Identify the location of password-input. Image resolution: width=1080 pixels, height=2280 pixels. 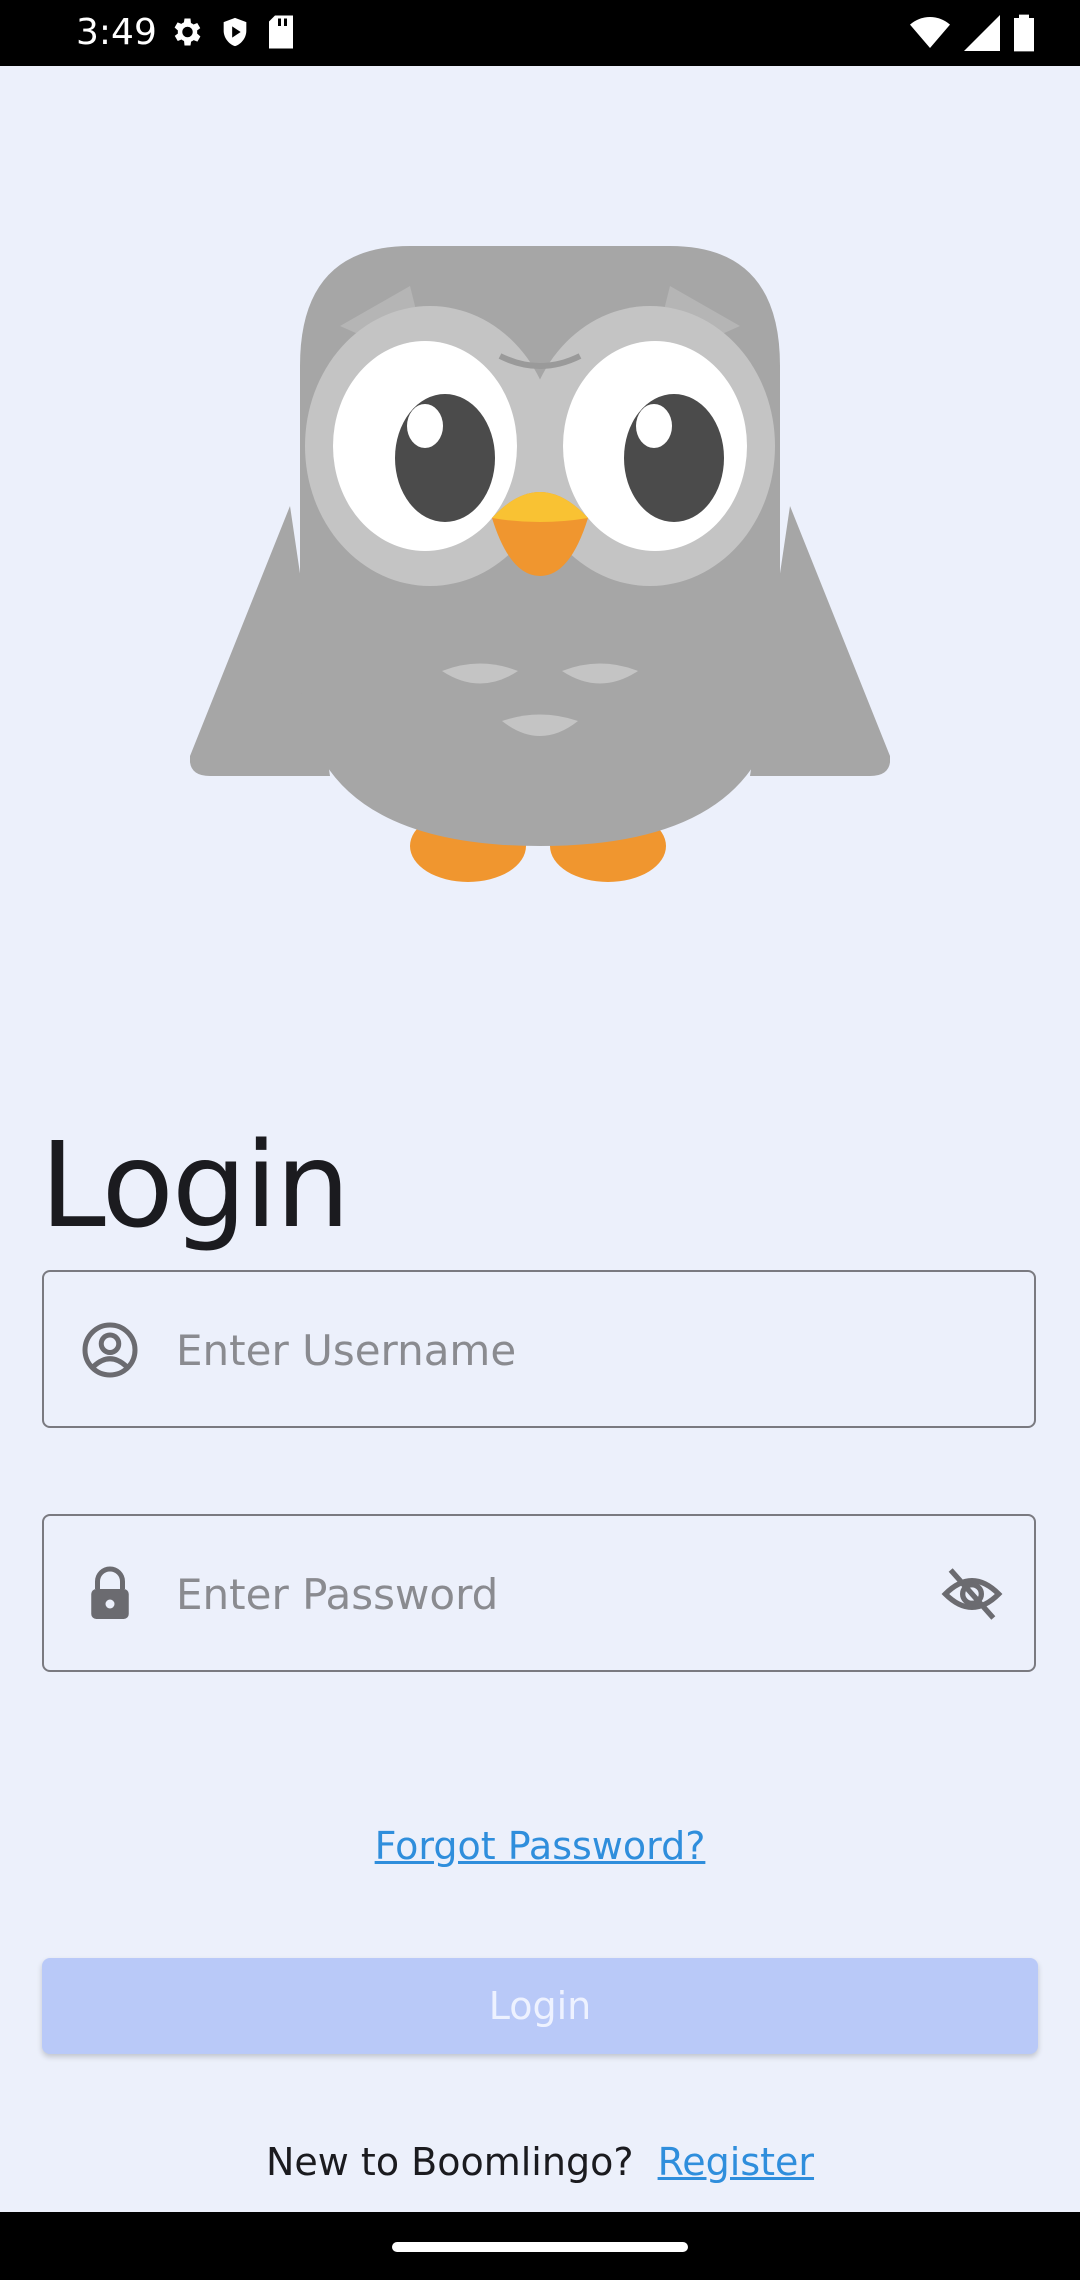
(556, 1594).